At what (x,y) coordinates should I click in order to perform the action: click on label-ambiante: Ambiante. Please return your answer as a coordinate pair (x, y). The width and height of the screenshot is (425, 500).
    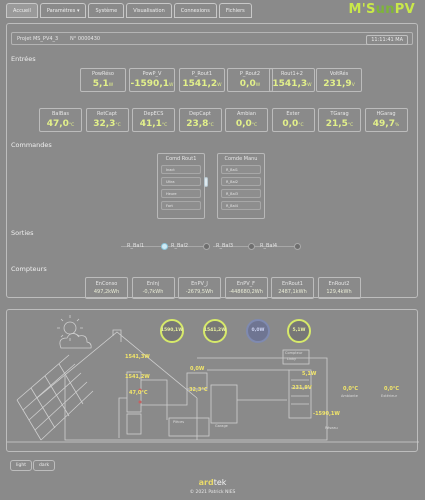
    Looking at the image, I should click on (349, 396).